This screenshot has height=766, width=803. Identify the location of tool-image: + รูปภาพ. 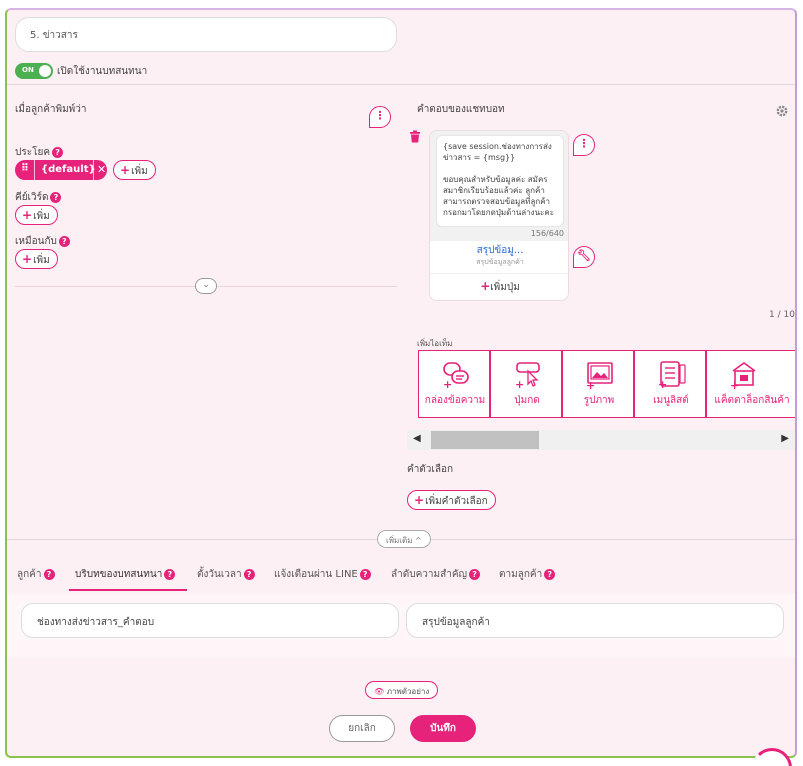
(598, 384).